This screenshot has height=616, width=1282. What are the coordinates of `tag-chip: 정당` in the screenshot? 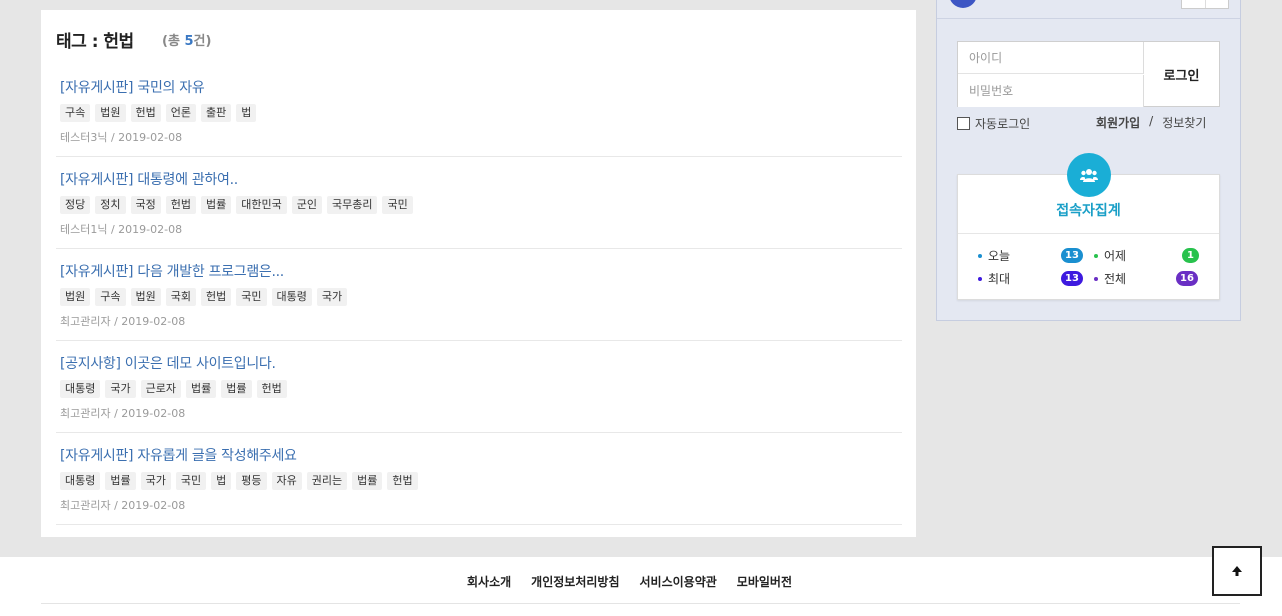 It's located at (75, 205).